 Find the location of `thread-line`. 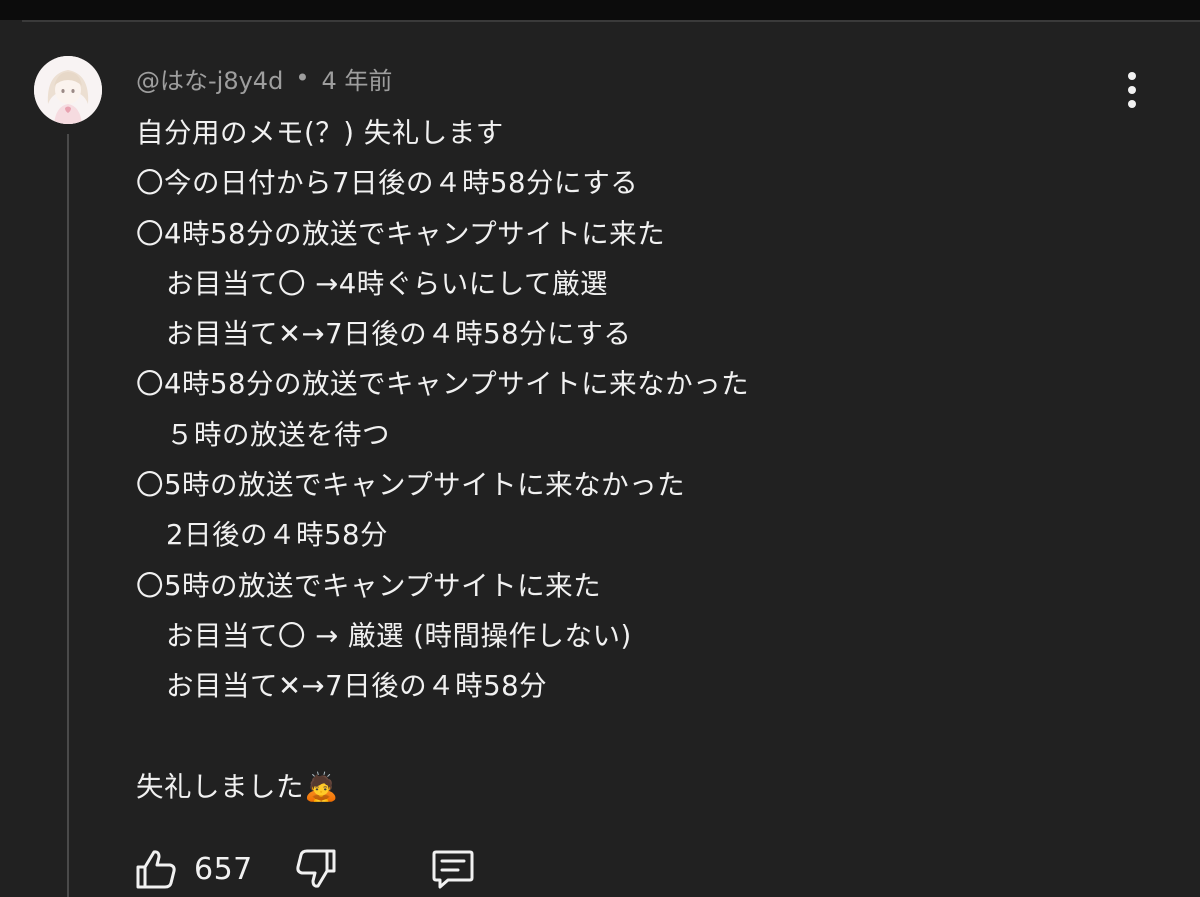

thread-line is located at coordinates (68, 515).